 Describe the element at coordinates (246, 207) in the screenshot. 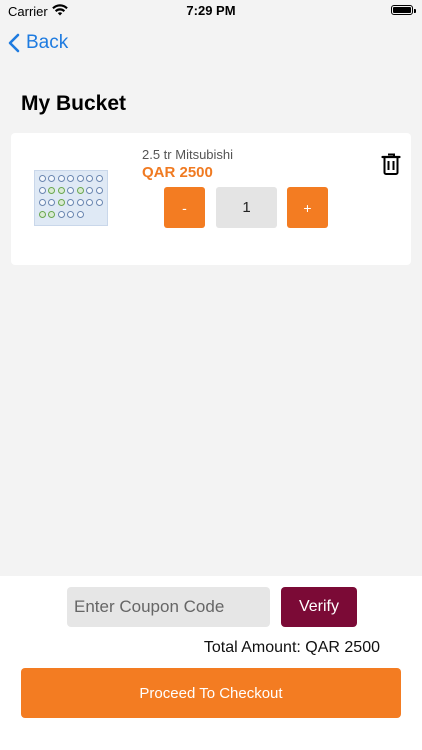

I see `quantity-value: 1` at that location.